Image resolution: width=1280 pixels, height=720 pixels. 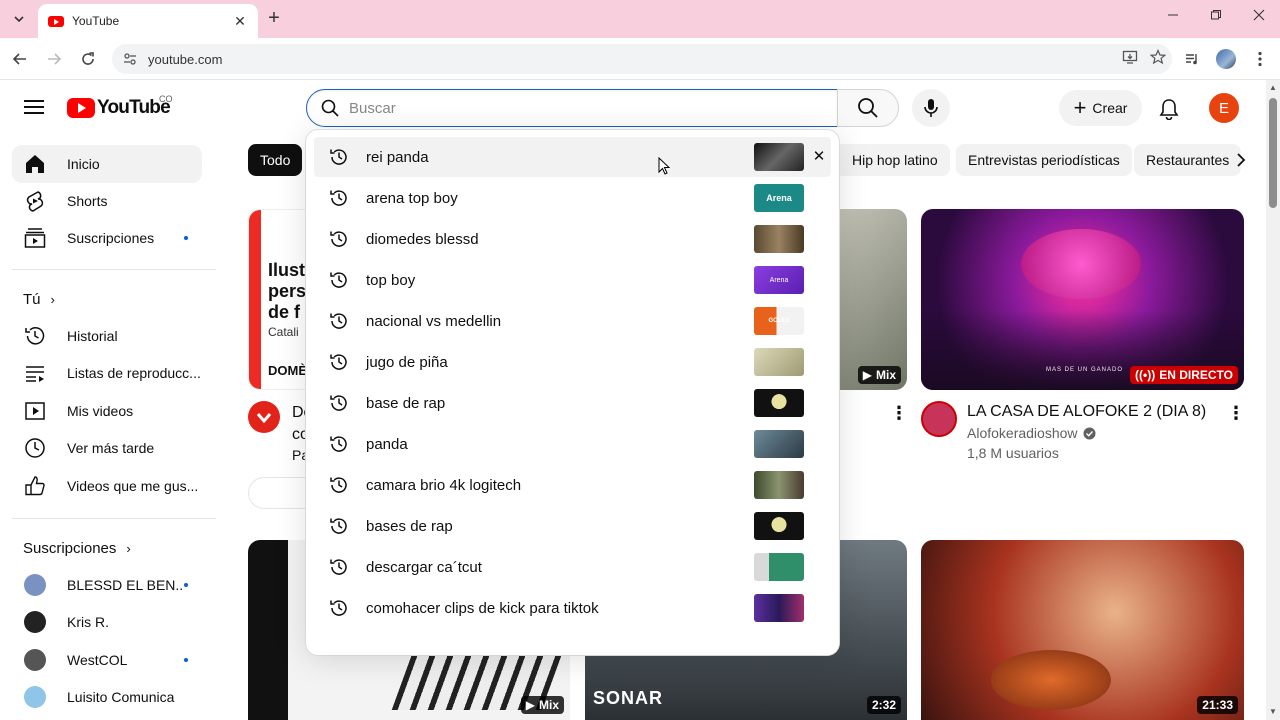 I want to click on youtube-logo: YouTube, so click(x=119, y=108).